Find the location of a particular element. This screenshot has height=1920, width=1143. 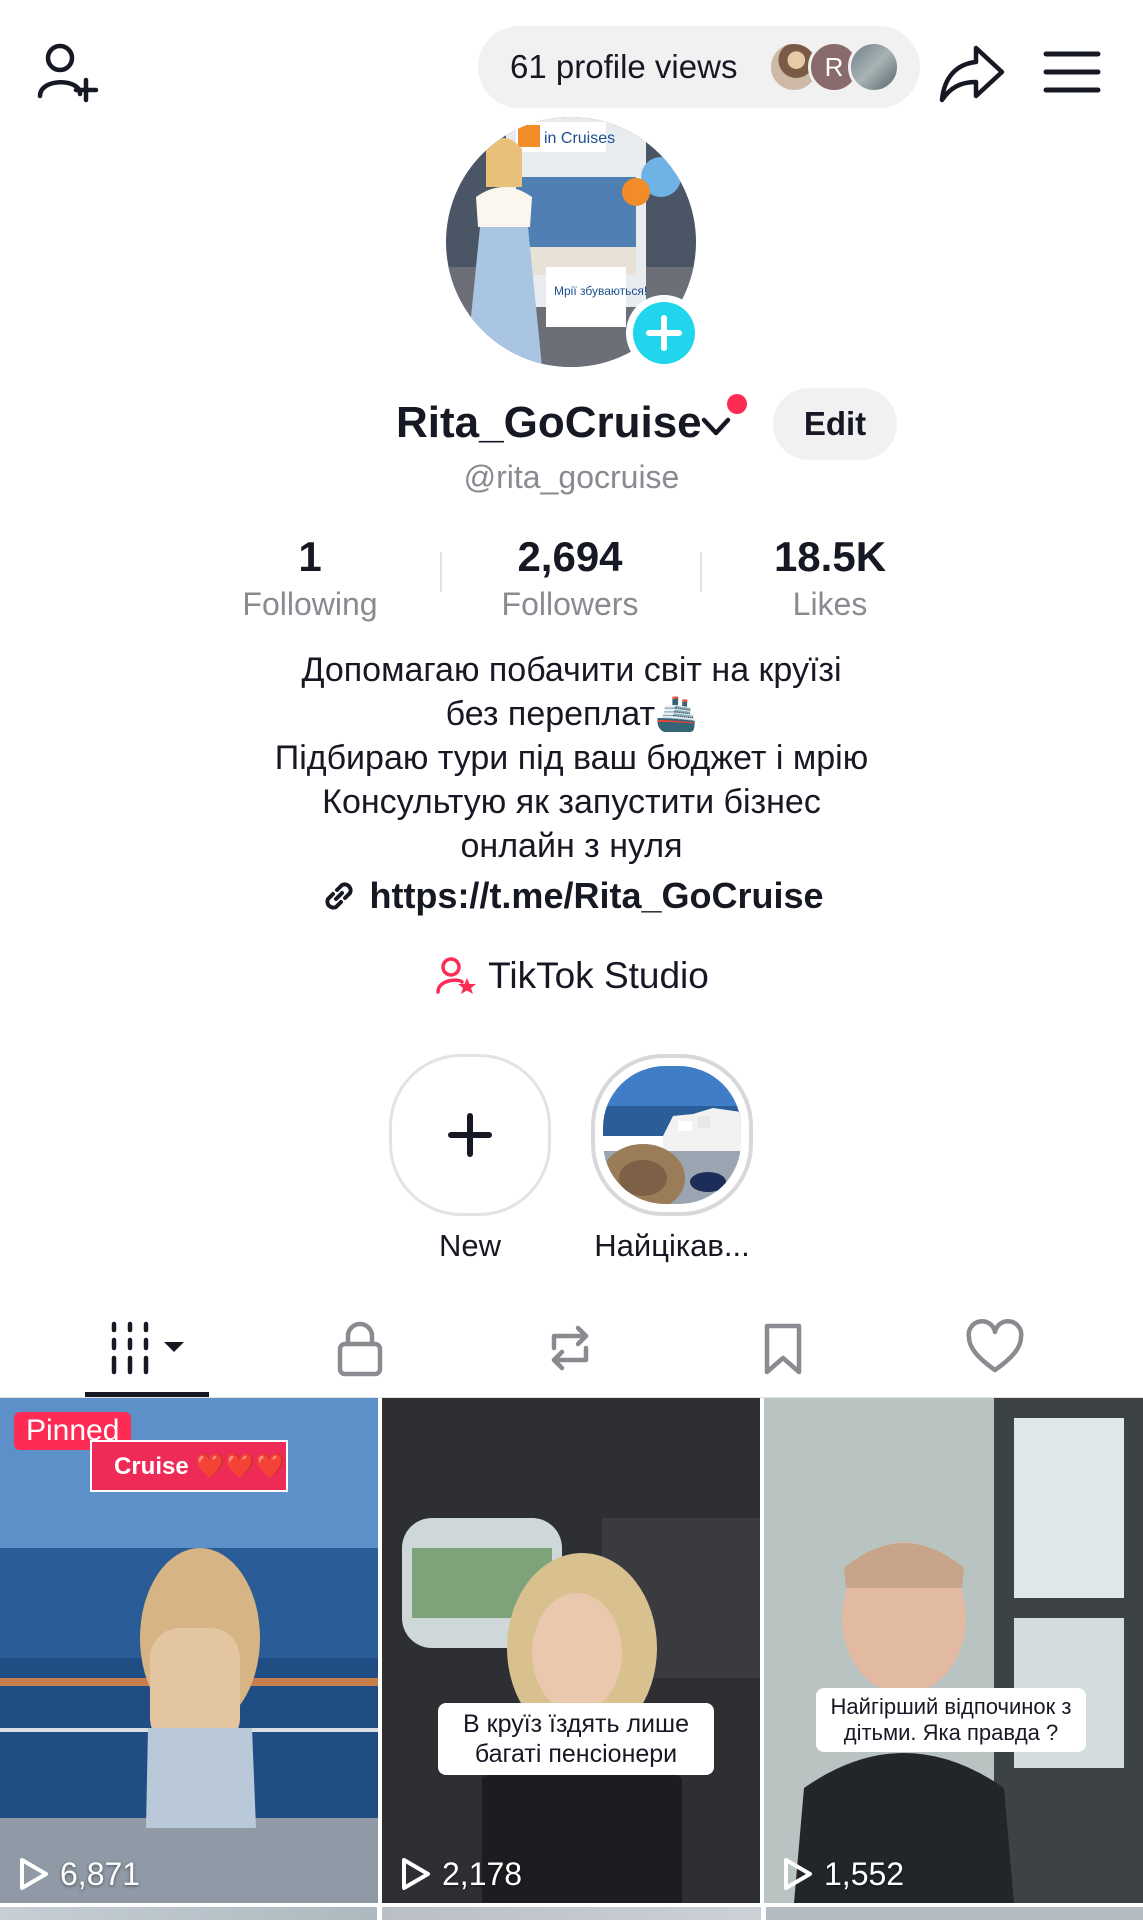

edit-profile-button: Edit is located at coordinates (835, 424).